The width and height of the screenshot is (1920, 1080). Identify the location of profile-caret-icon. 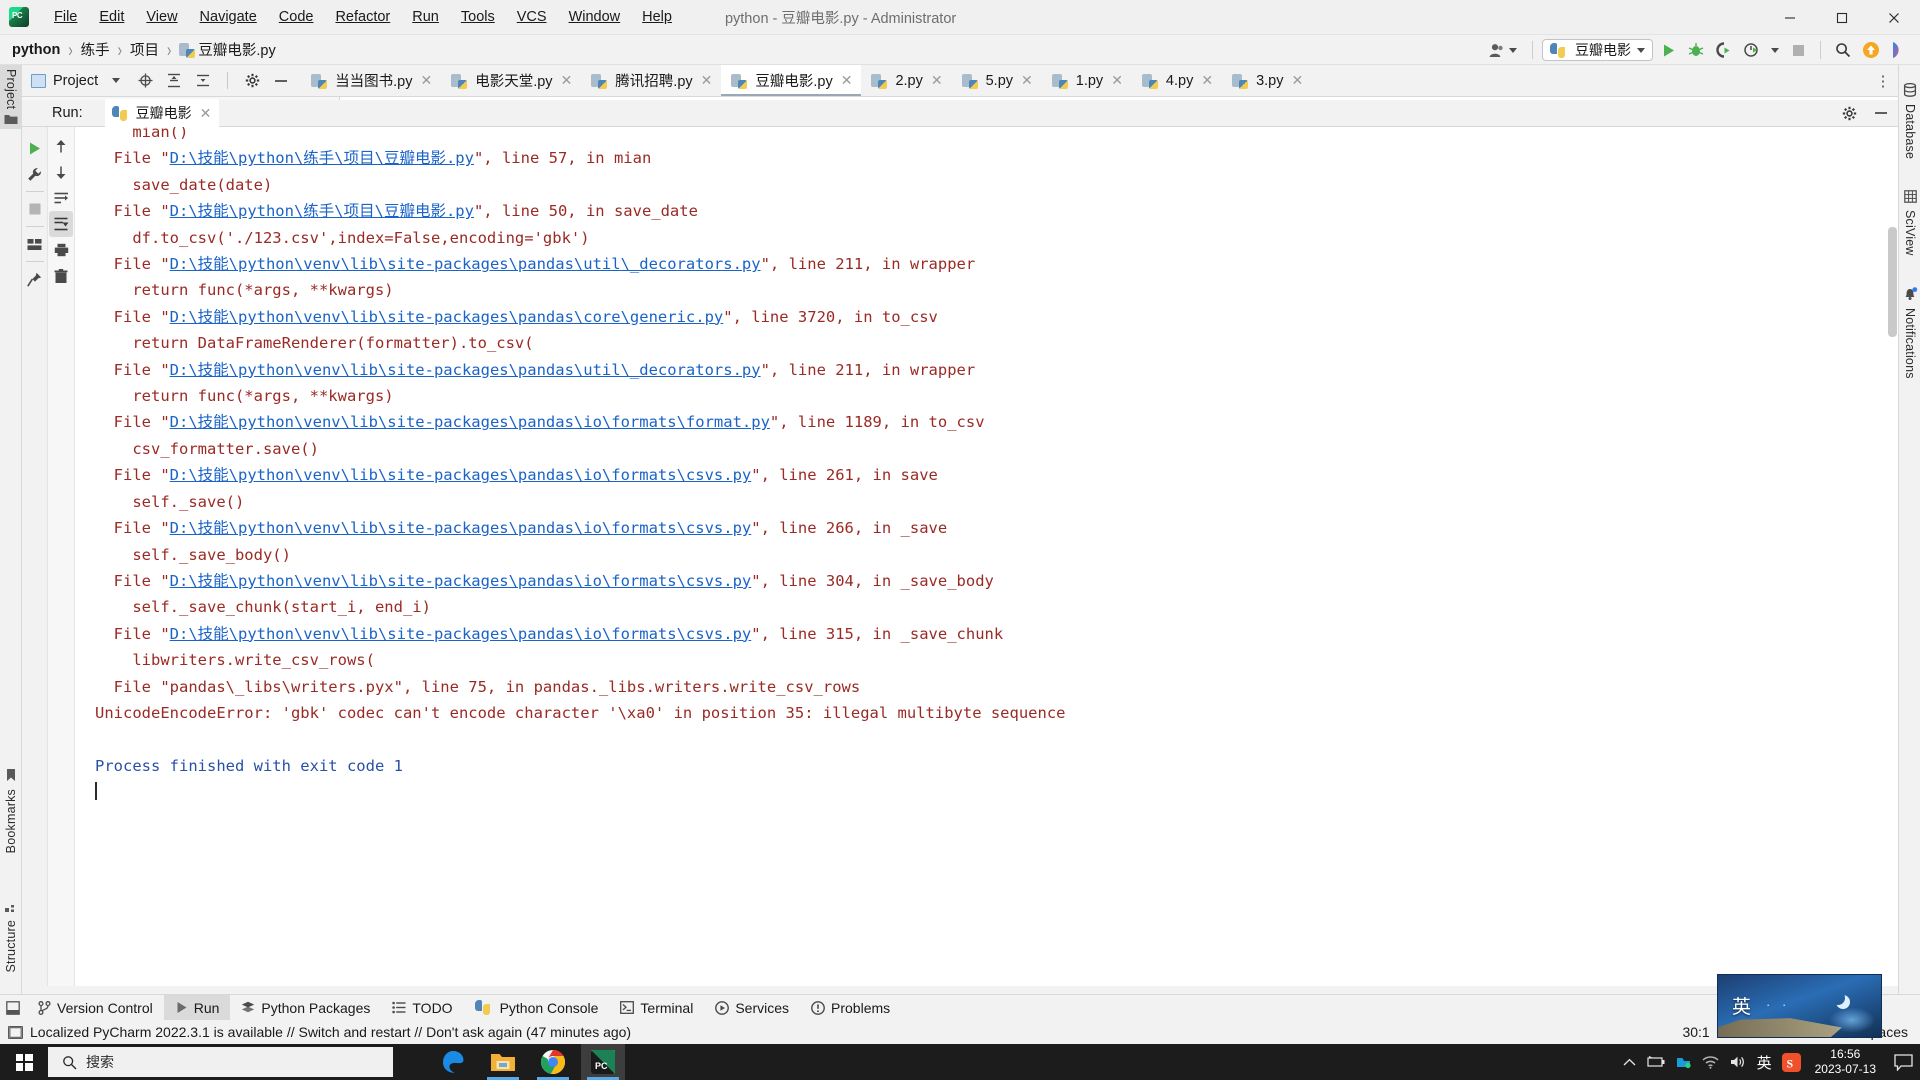
(1775, 50).